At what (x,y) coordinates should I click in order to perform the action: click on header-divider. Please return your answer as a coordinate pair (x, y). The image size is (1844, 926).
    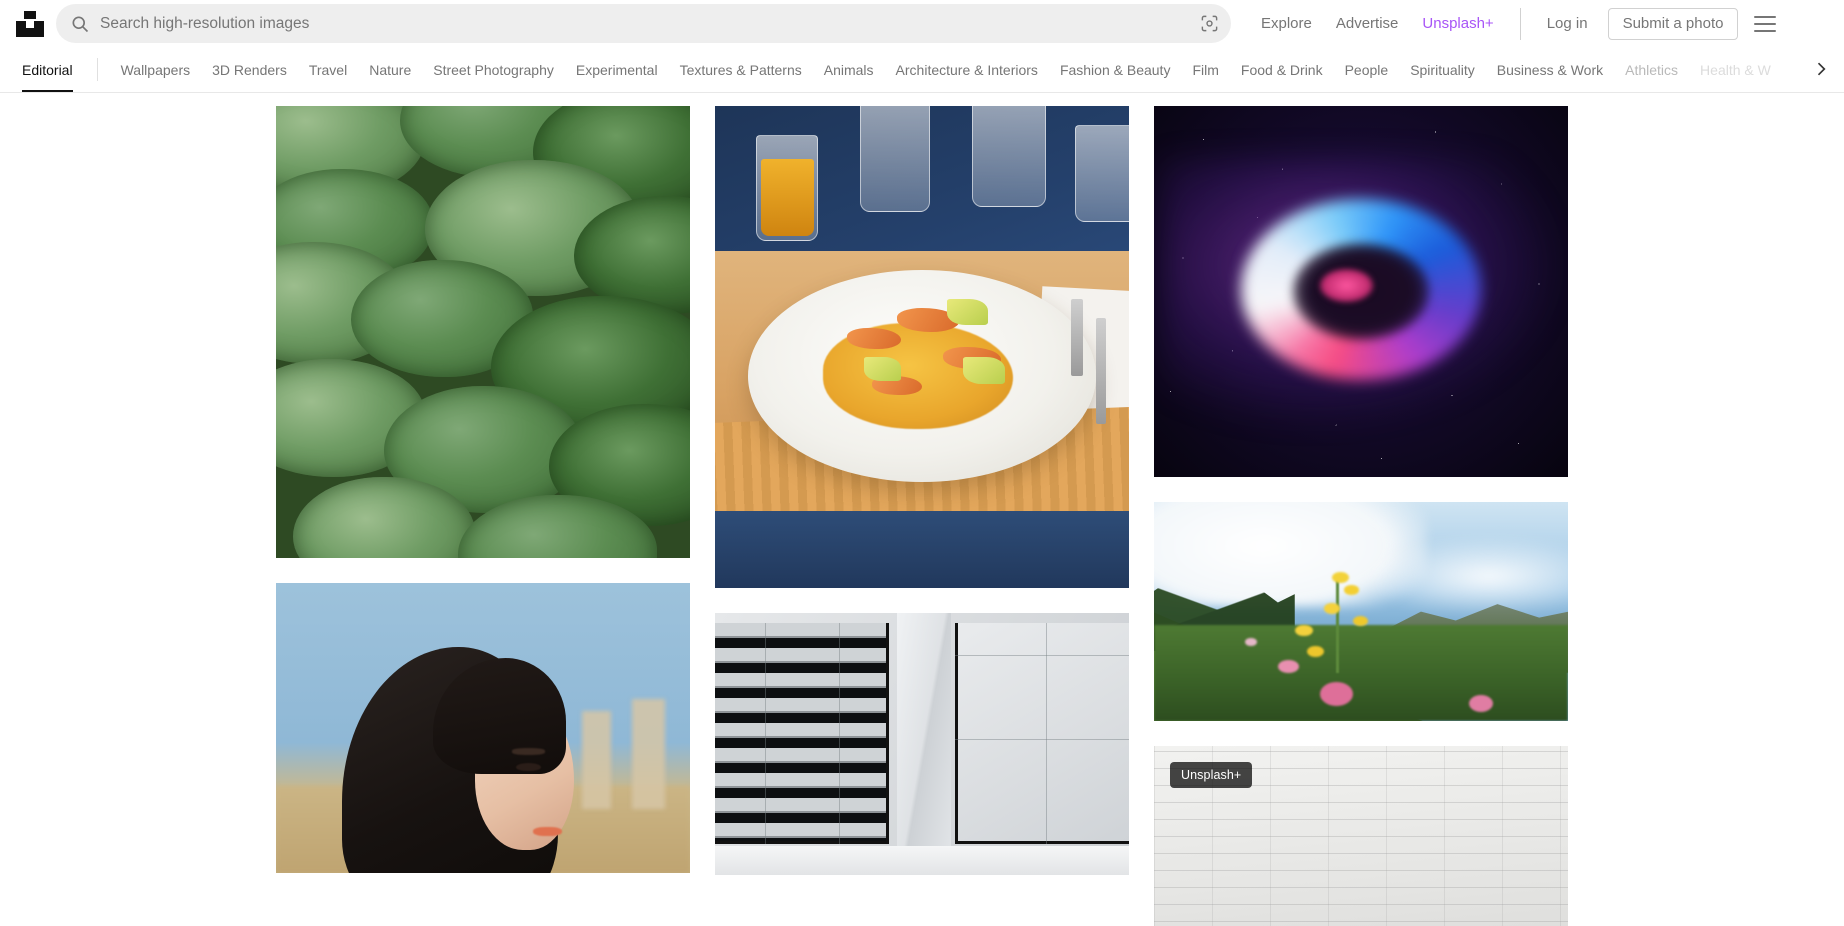
    Looking at the image, I should click on (1520, 23).